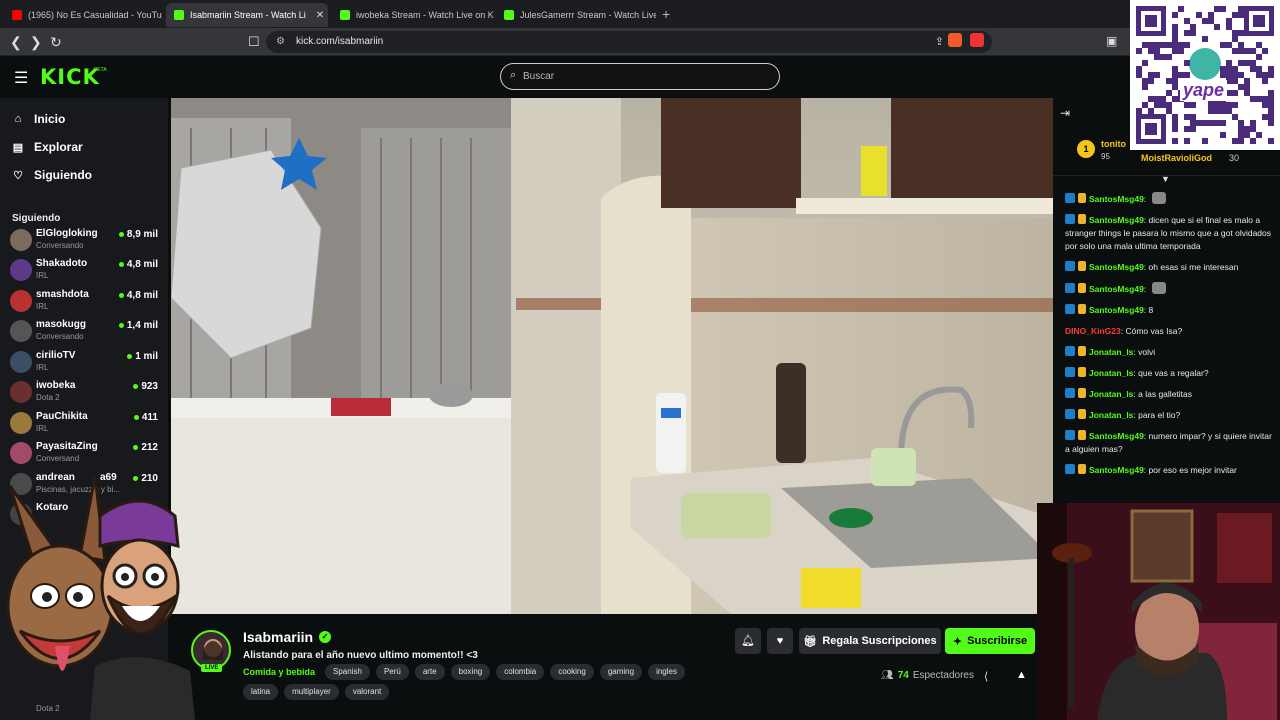 The width and height of the screenshot is (1280, 720). Describe the element at coordinates (1176, 158) in the screenshot. I see `second-gifter-name: MoistRavioliGod` at that location.